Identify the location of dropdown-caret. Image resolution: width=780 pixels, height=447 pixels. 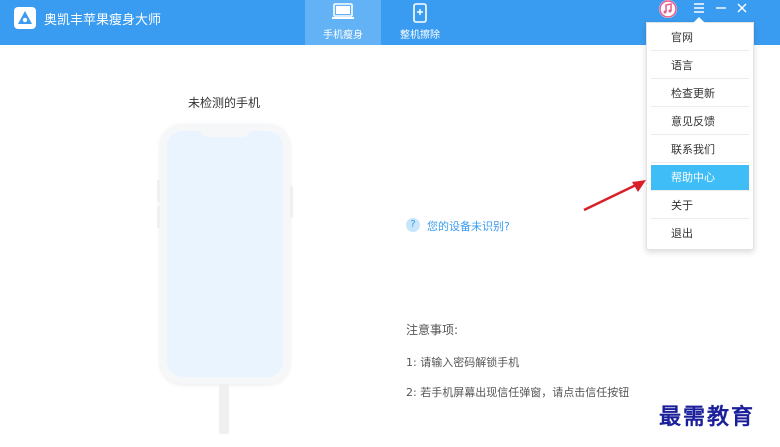
(699, 20).